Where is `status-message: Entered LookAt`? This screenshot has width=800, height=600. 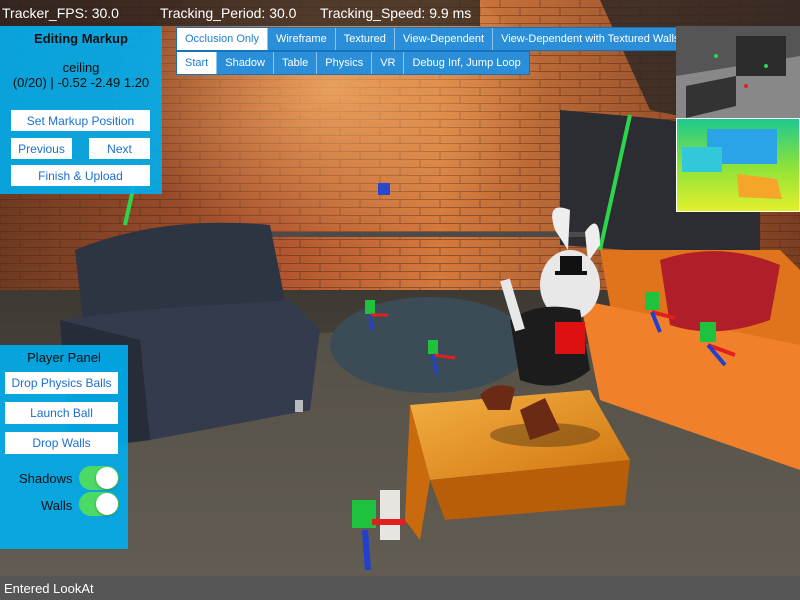 status-message: Entered LookAt is located at coordinates (49, 588).